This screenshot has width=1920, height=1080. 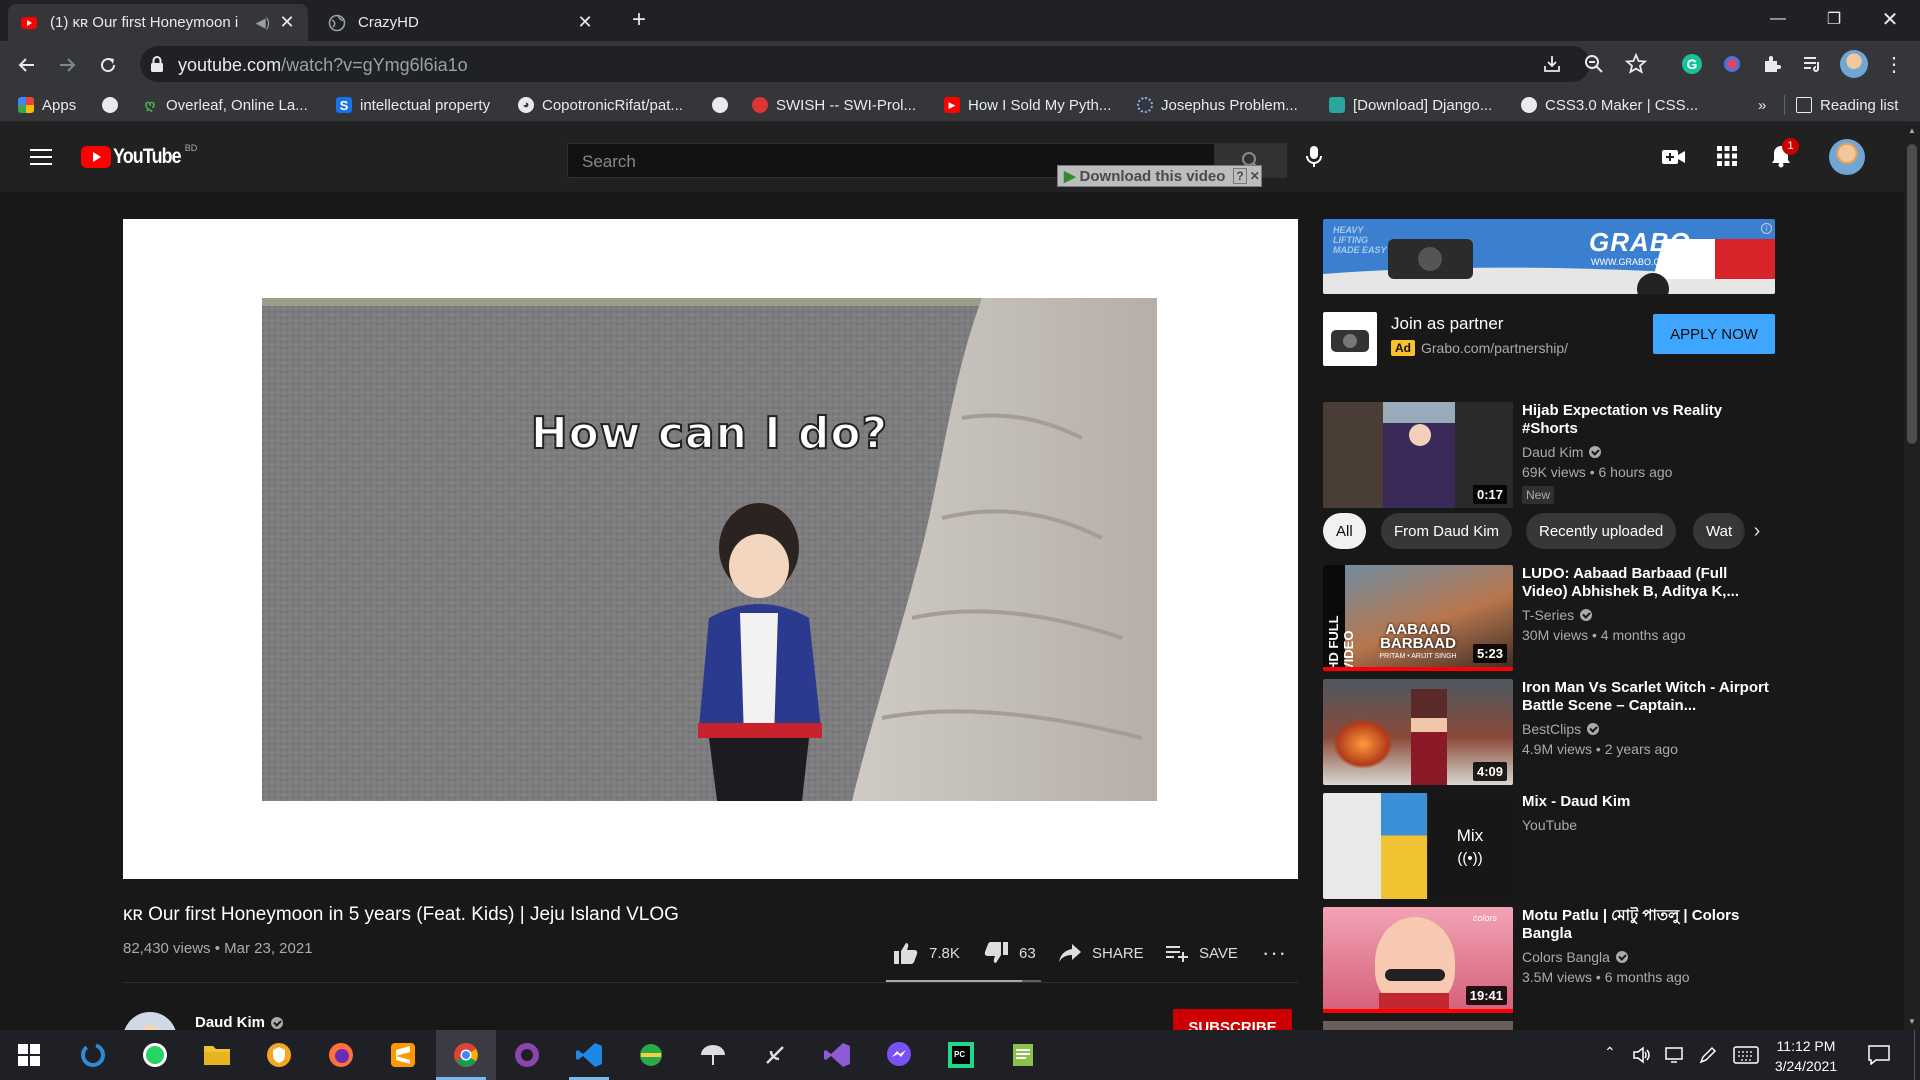 I want to click on more-actions-icon: ···, so click(x=1274, y=953).